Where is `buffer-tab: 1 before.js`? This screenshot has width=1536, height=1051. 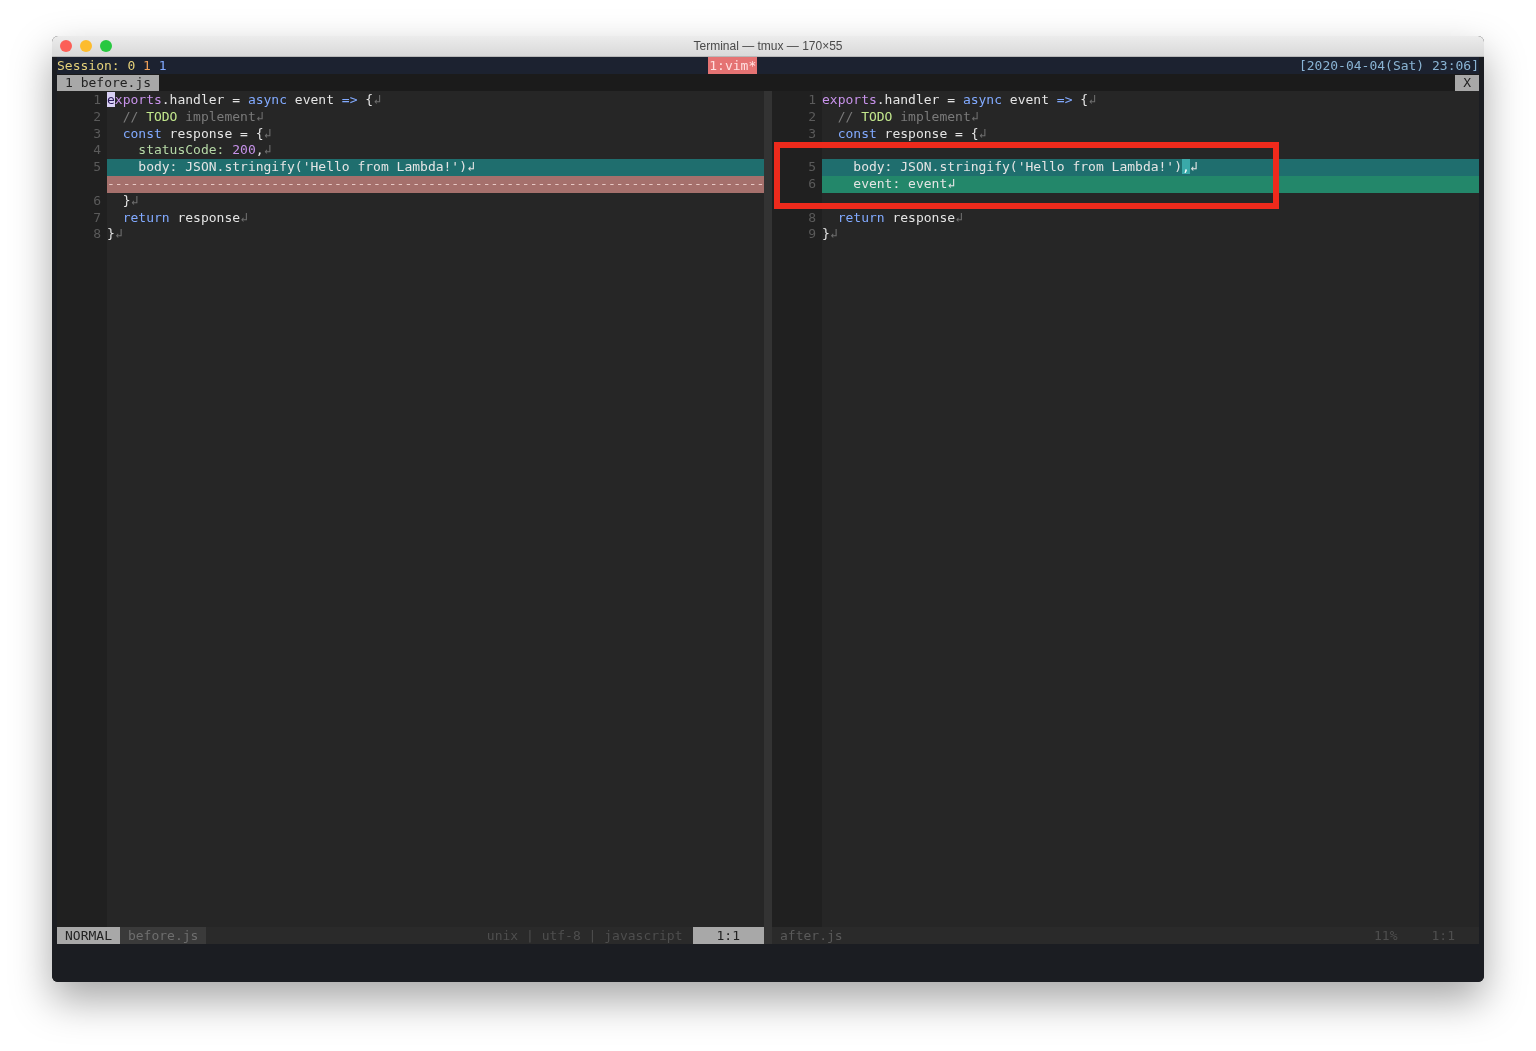
buffer-tab: 1 before.js is located at coordinates (108, 82).